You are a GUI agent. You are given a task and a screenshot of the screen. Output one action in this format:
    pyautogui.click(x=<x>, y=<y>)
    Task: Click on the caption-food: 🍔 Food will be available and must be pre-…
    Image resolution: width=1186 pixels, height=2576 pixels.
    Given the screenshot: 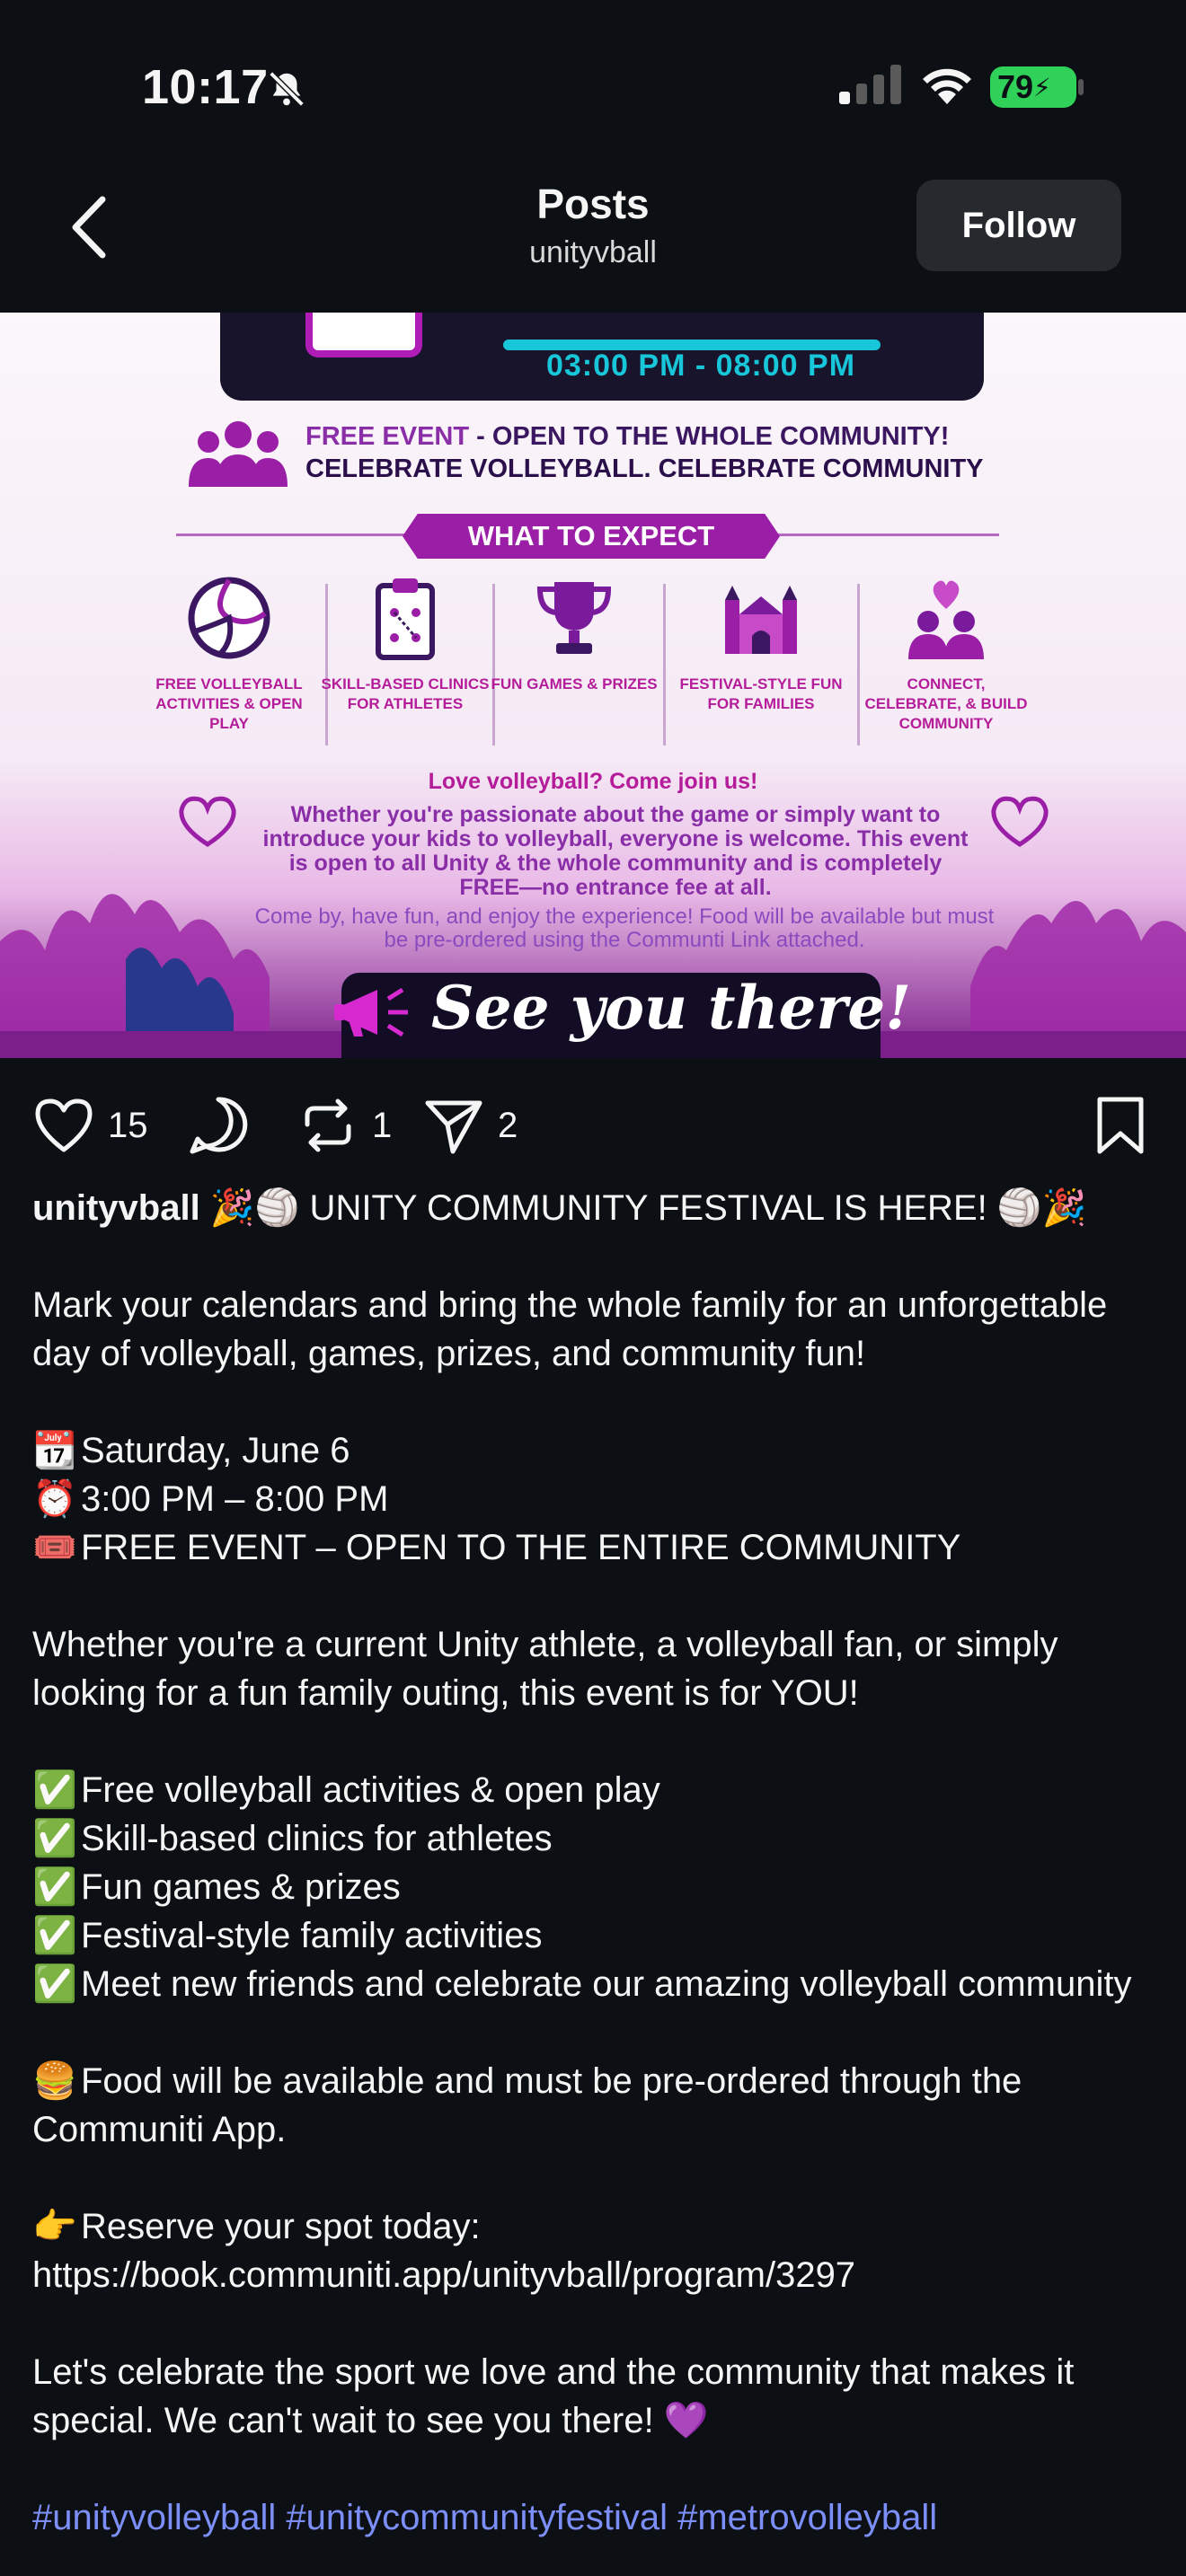 What is the action you would take?
    pyautogui.click(x=593, y=2105)
    